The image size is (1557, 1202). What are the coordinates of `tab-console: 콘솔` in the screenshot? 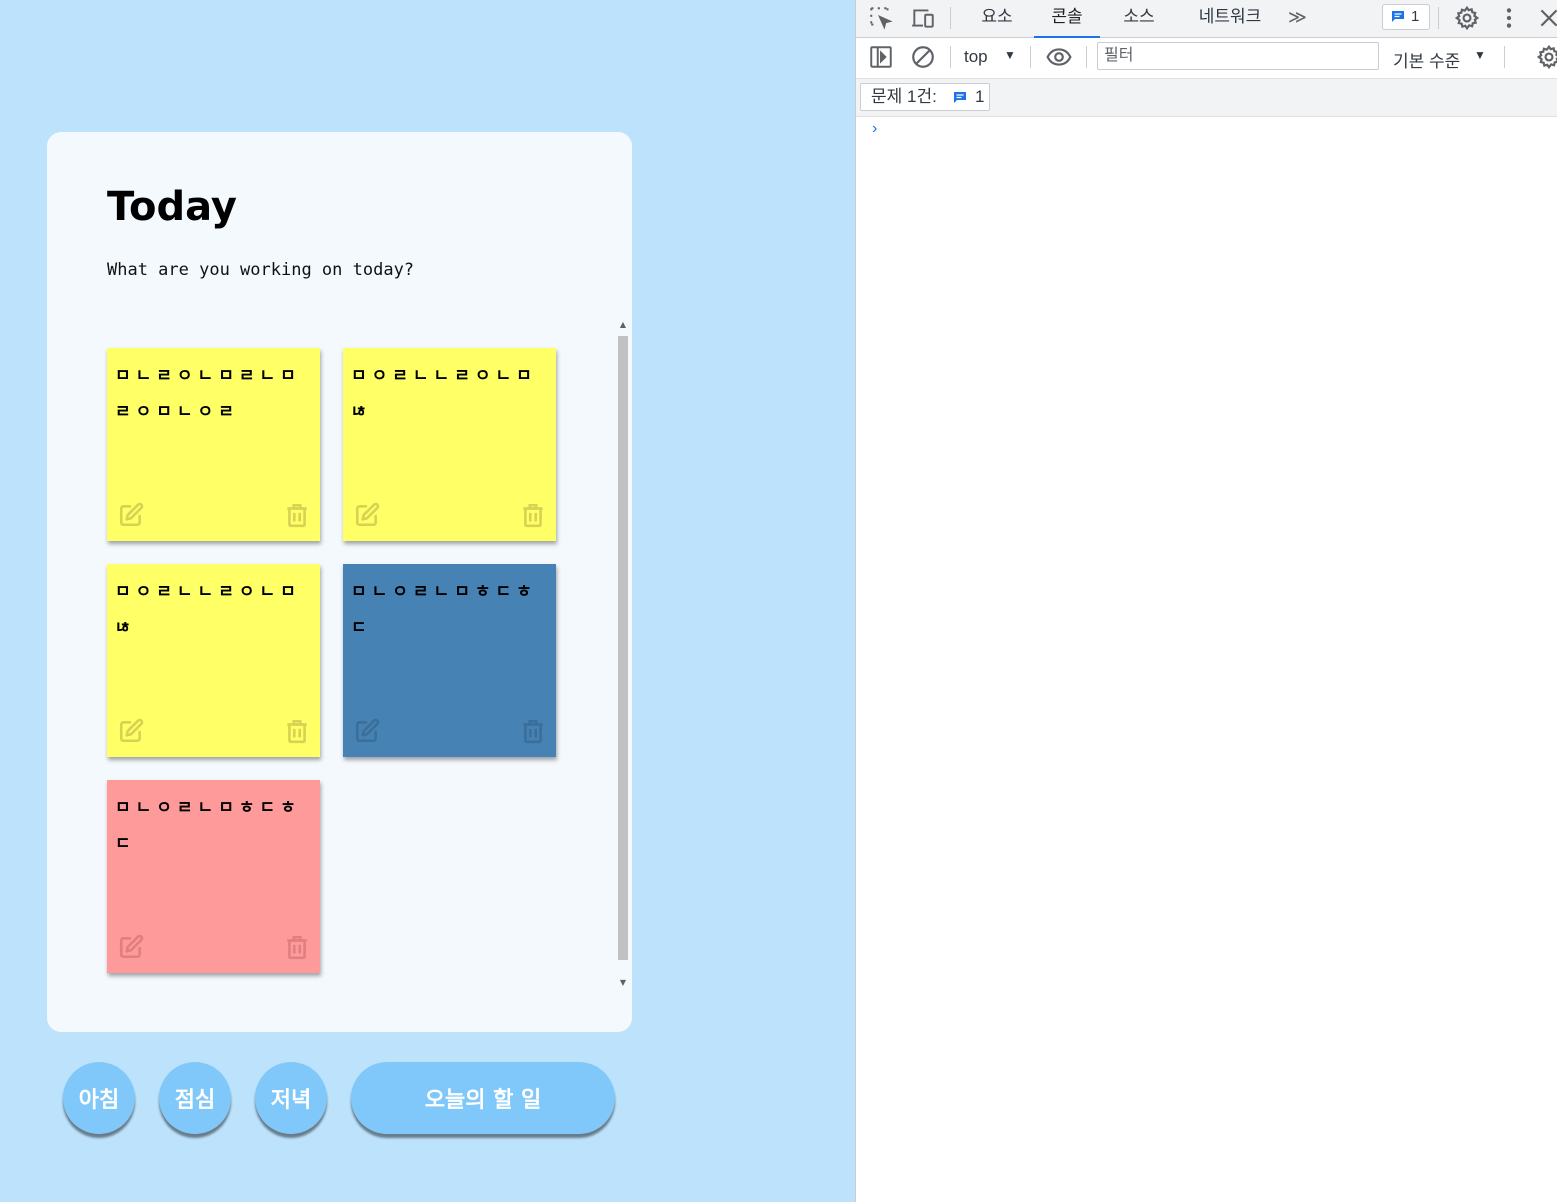 It's located at (1067, 19).